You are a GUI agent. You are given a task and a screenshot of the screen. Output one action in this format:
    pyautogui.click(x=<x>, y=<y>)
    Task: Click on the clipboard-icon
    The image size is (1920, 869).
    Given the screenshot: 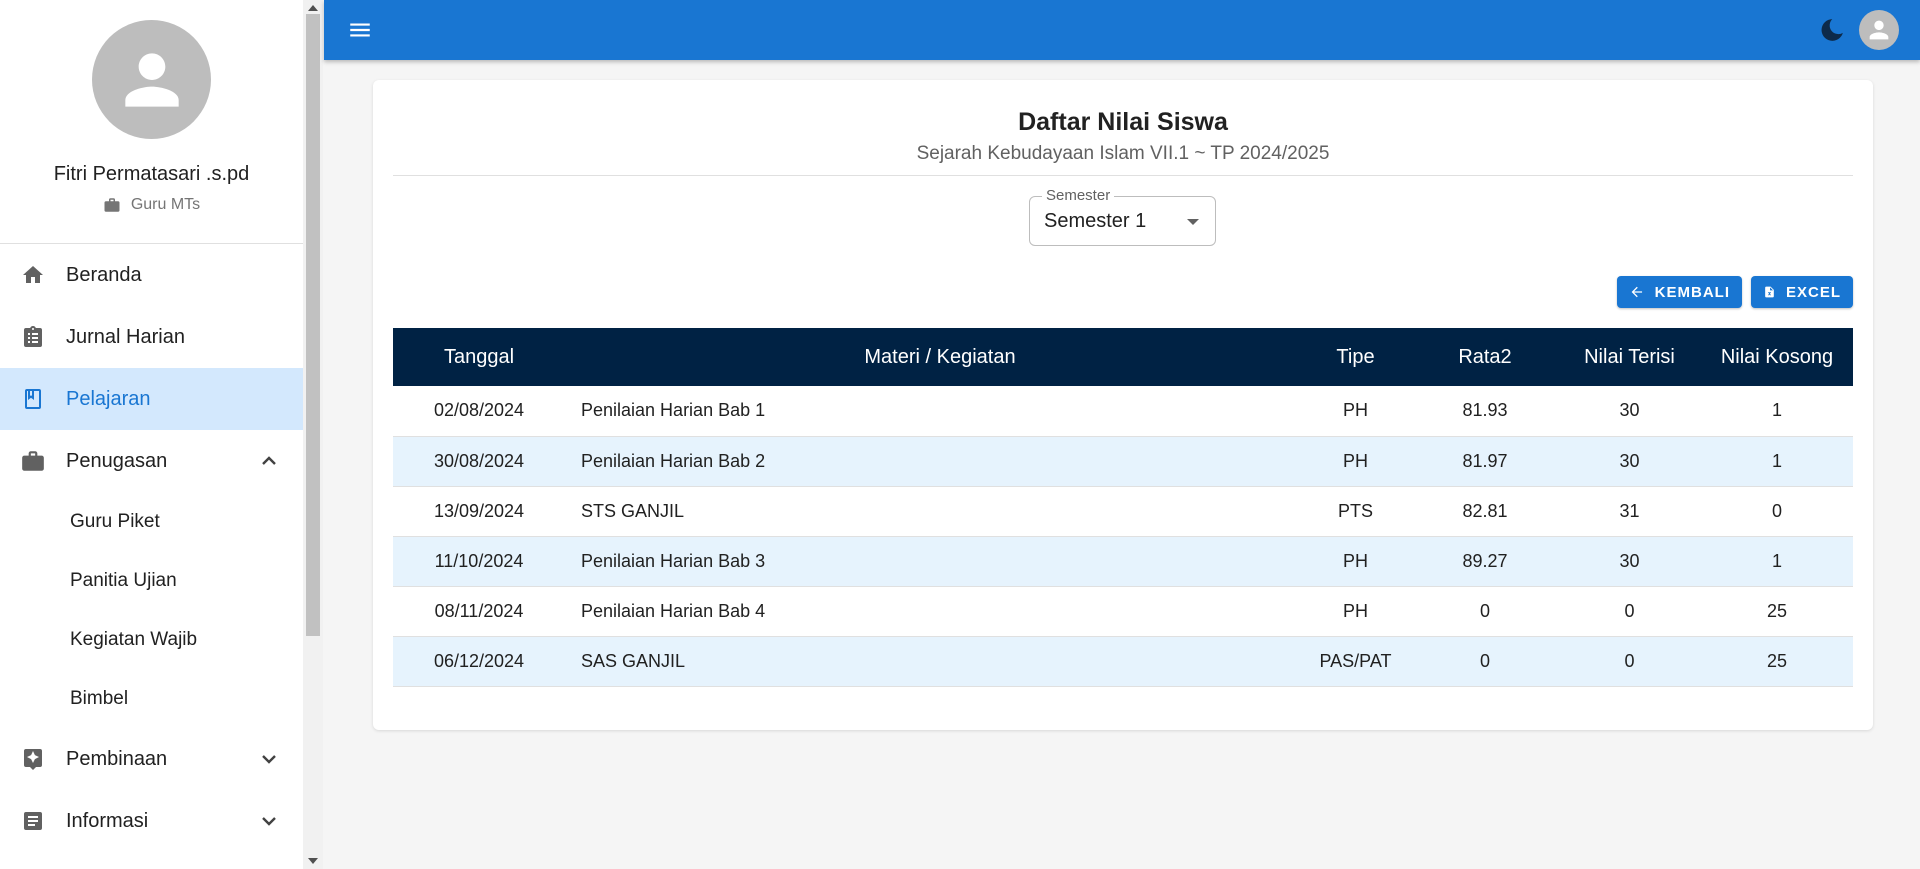 What is the action you would take?
    pyautogui.click(x=33, y=336)
    